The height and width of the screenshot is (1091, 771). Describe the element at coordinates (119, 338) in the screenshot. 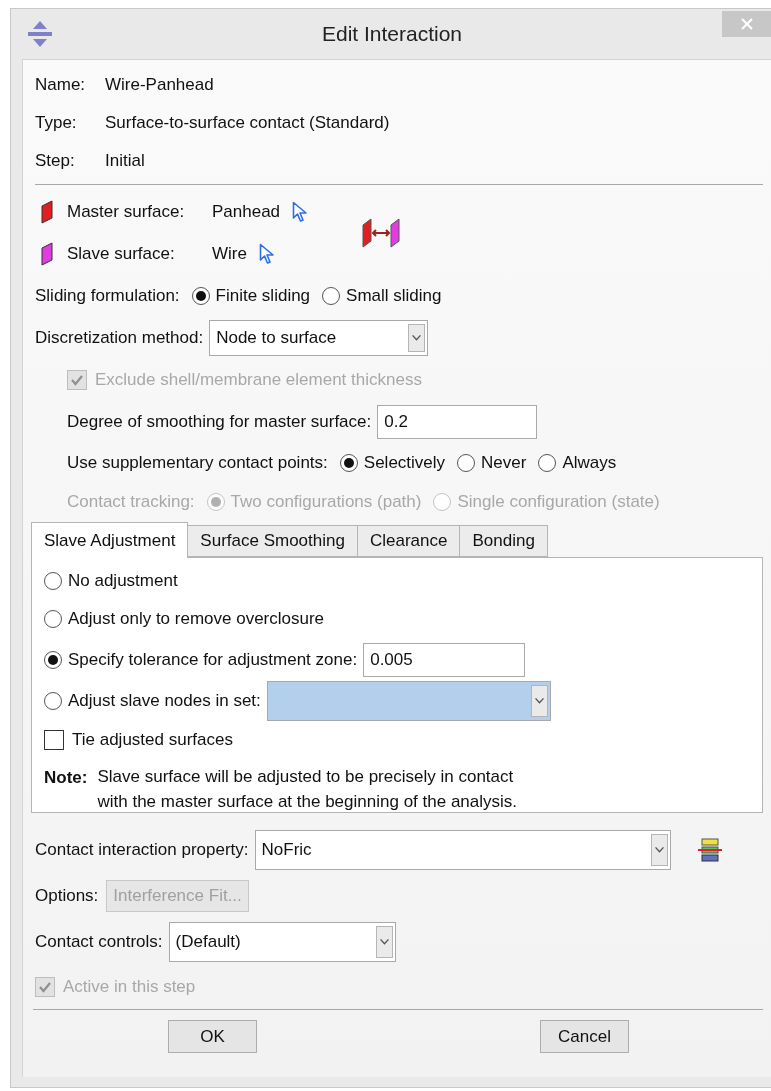

I see `field-label: Discretization method:` at that location.